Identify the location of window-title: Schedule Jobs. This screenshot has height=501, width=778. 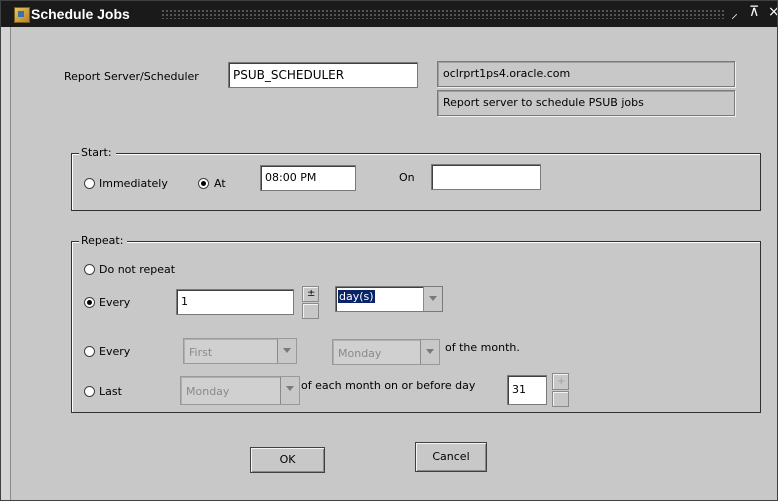
(80, 14).